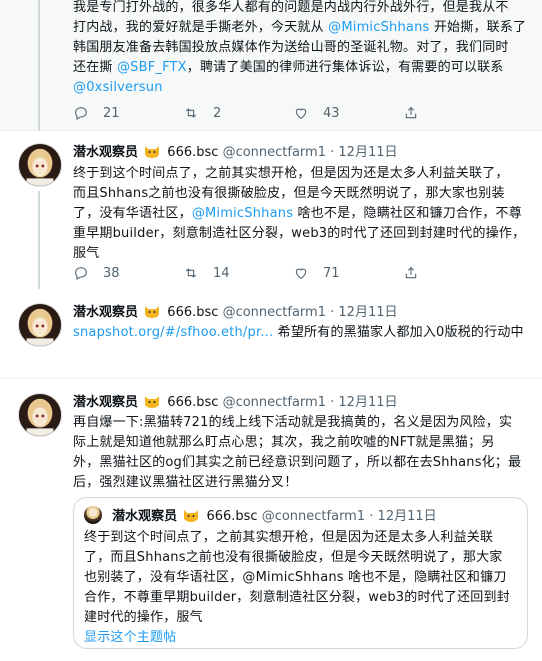 This screenshot has width=542, height=661. Describe the element at coordinates (238, 113) in the screenshot. I see `retweet-button: 2` at that location.